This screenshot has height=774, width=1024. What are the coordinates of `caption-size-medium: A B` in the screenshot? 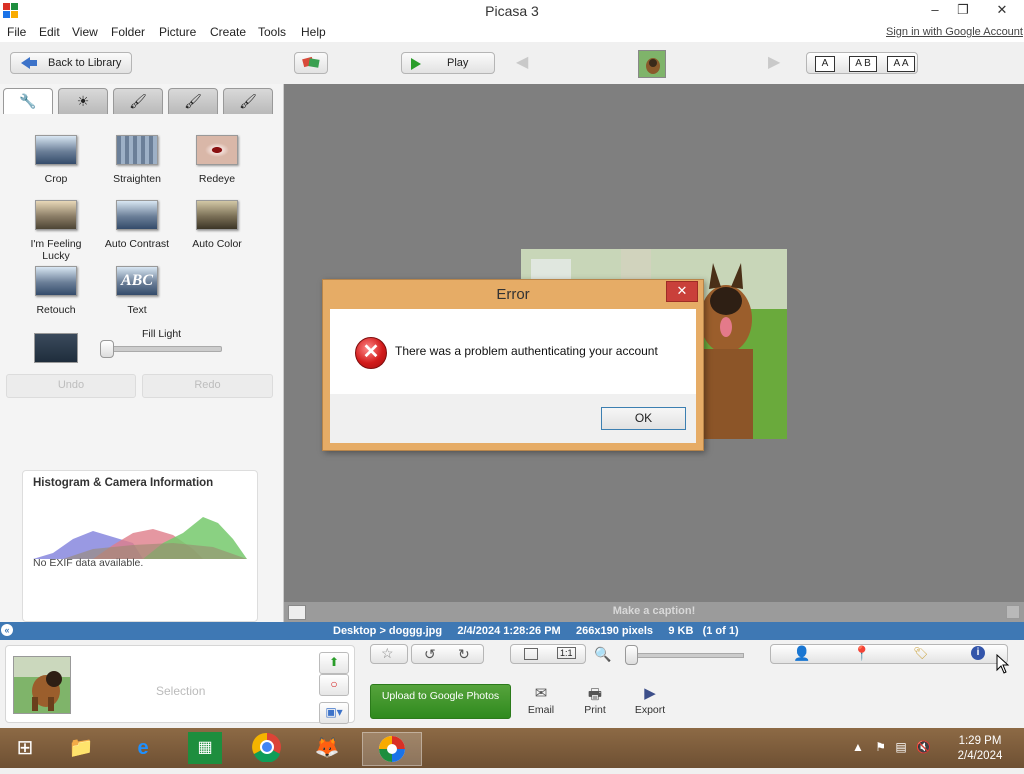 It's located at (863, 64).